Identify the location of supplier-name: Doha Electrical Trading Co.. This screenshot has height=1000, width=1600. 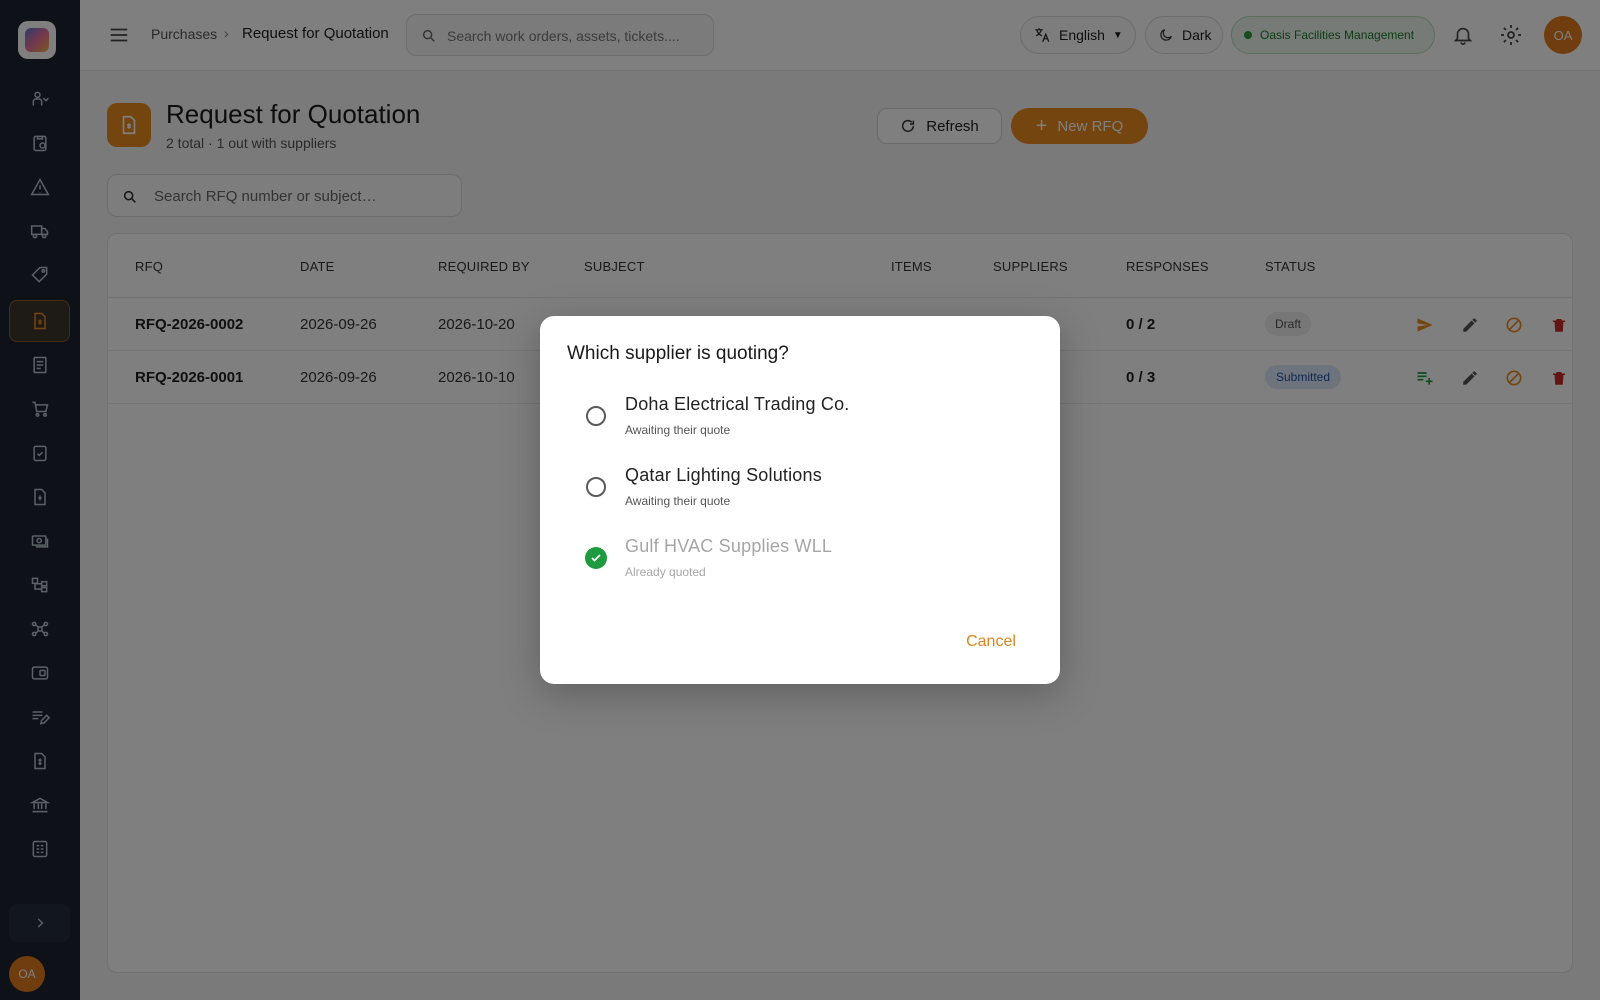
(737, 404).